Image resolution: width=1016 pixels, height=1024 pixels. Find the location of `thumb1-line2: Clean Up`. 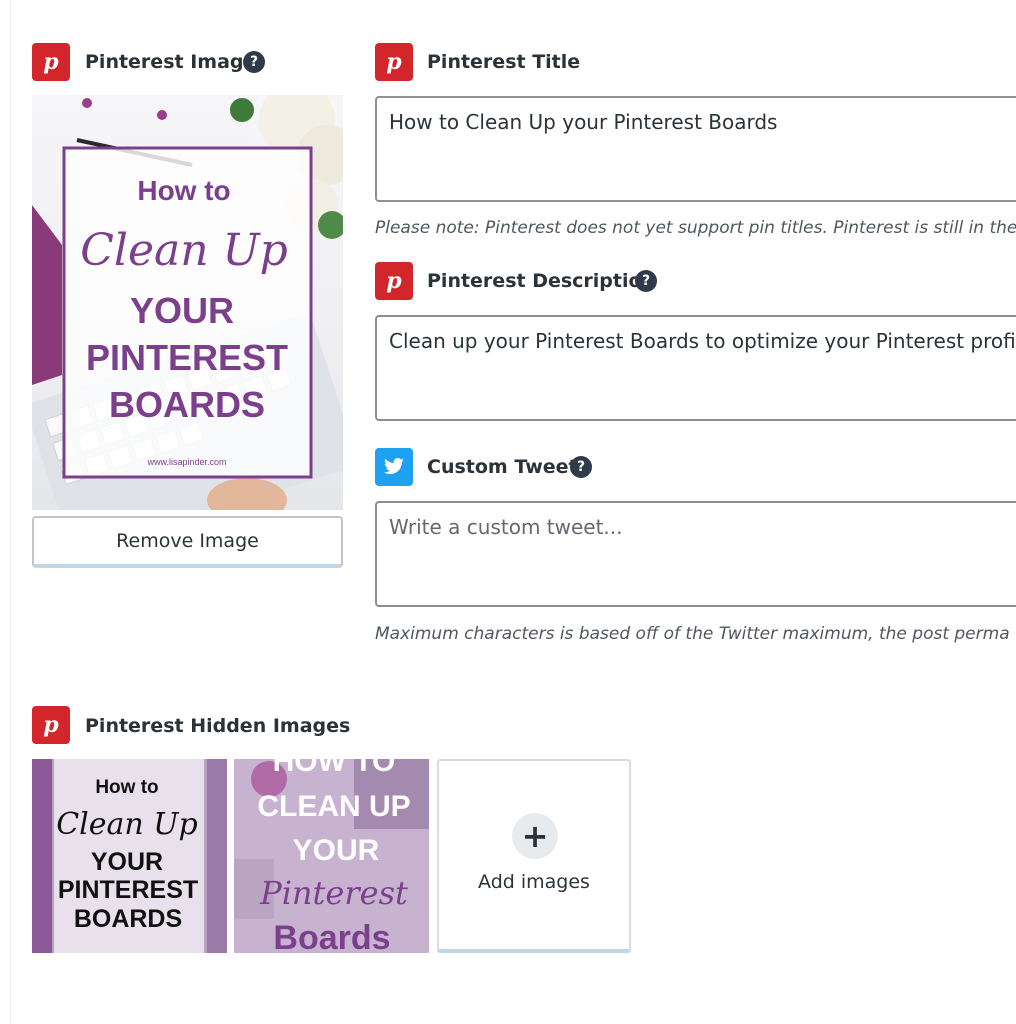

thumb1-line2: Clean Up is located at coordinates (127, 824).